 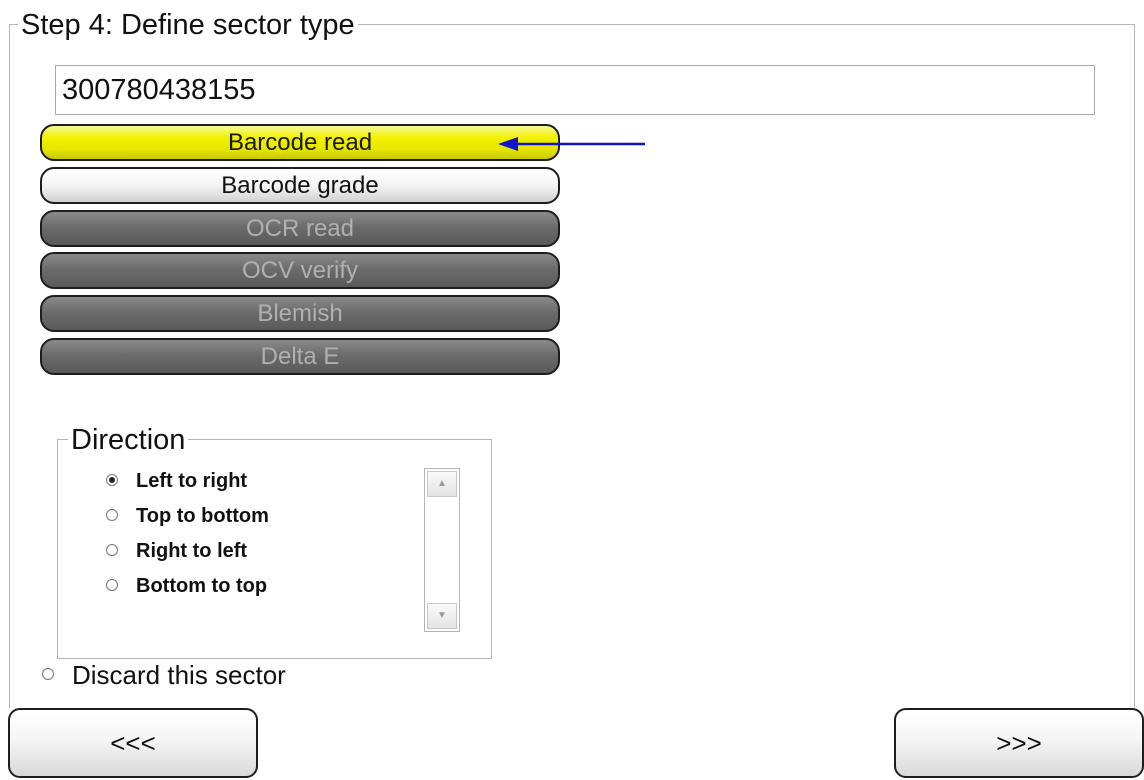 I want to click on direction-option-bottom-to-top: Bottom to top, so click(x=186, y=585).